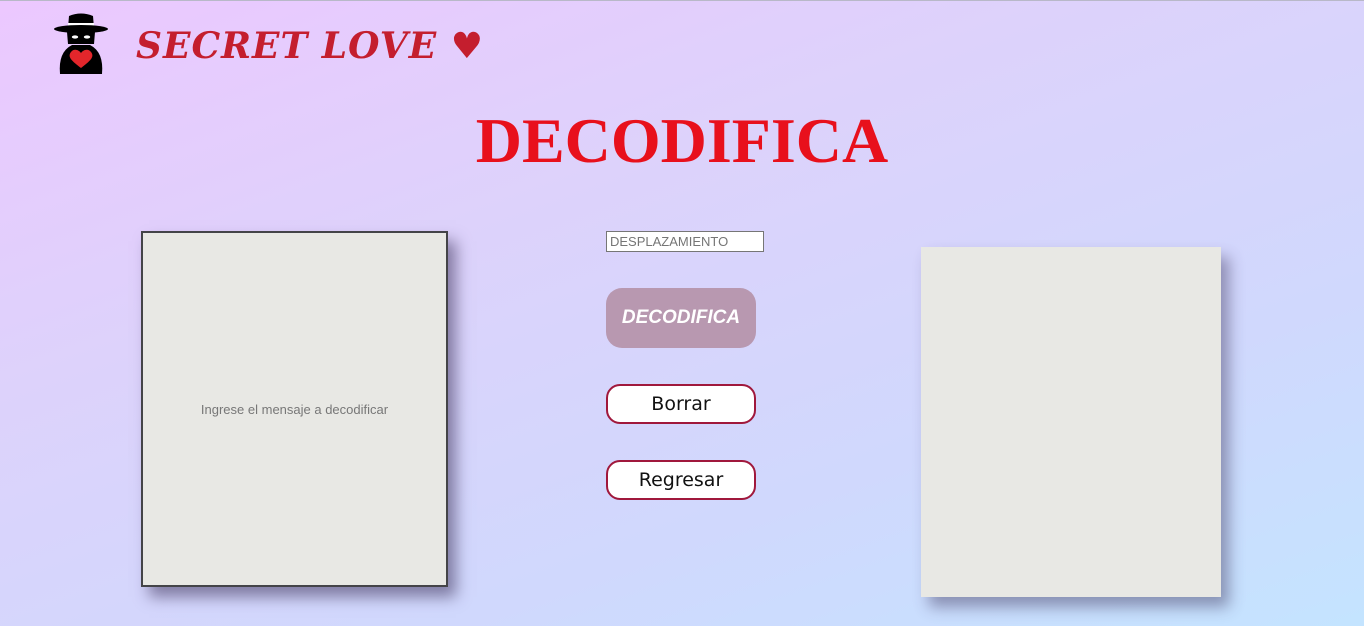 The width and height of the screenshot is (1364, 626). Describe the element at coordinates (294, 409) in the screenshot. I see `message-input` at that location.